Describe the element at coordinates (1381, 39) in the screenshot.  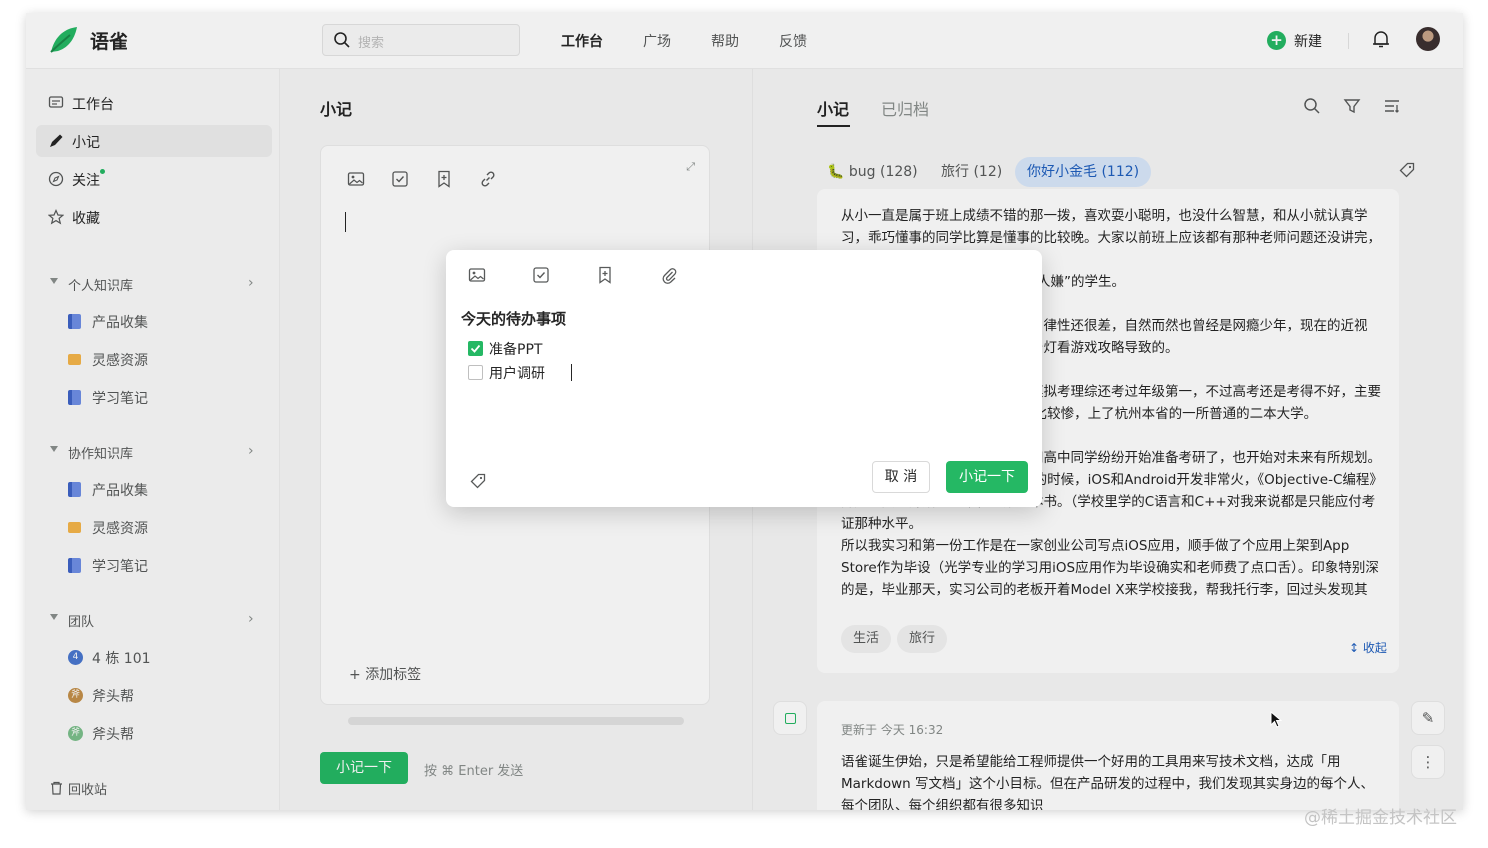
I see `bell-icon` at that location.